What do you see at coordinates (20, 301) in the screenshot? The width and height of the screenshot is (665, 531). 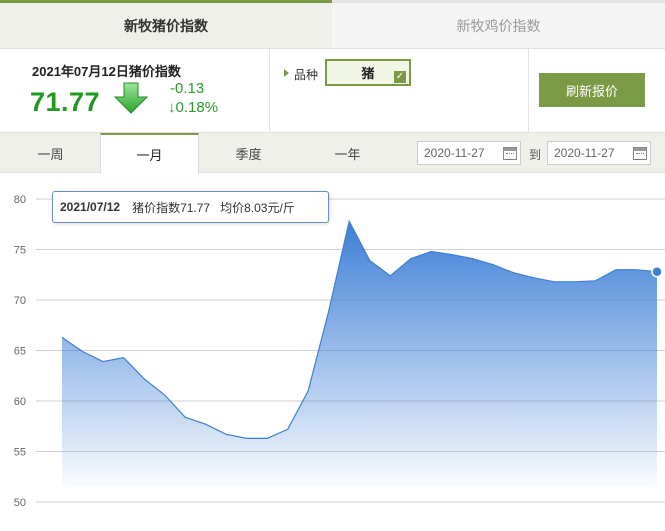 I see `y-tick-label: 70` at bounding box center [20, 301].